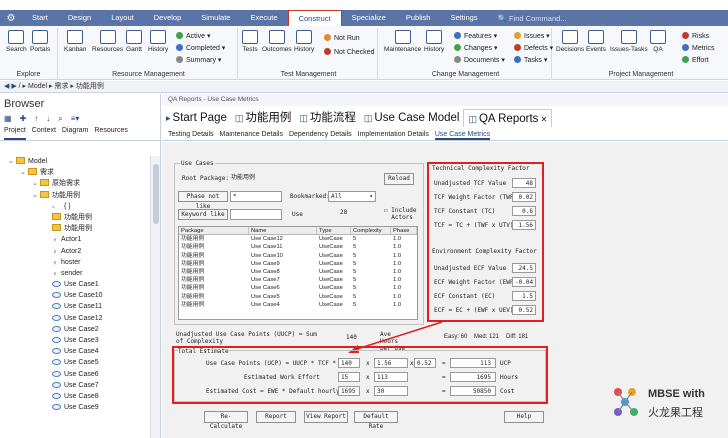 This screenshot has width=728, height=438. What do you see at coordinates (75, 206) in the screenshot?
I see `tree-item: ◦ { }` at bounding box center [75, 206].